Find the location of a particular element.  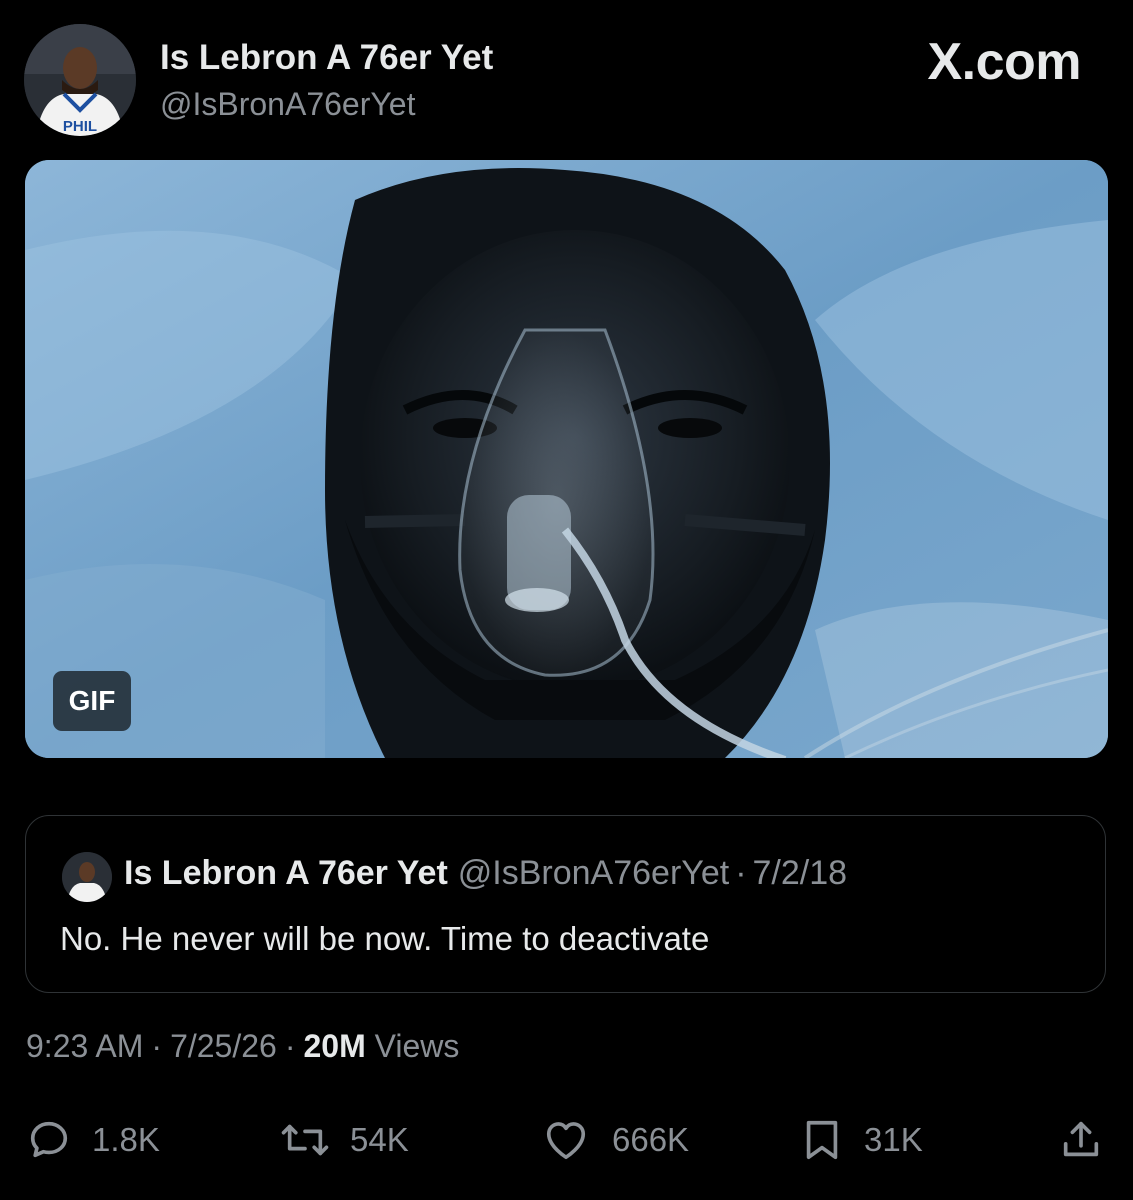

post-time: 9:23 AM is located at coordinates (84, 1046).